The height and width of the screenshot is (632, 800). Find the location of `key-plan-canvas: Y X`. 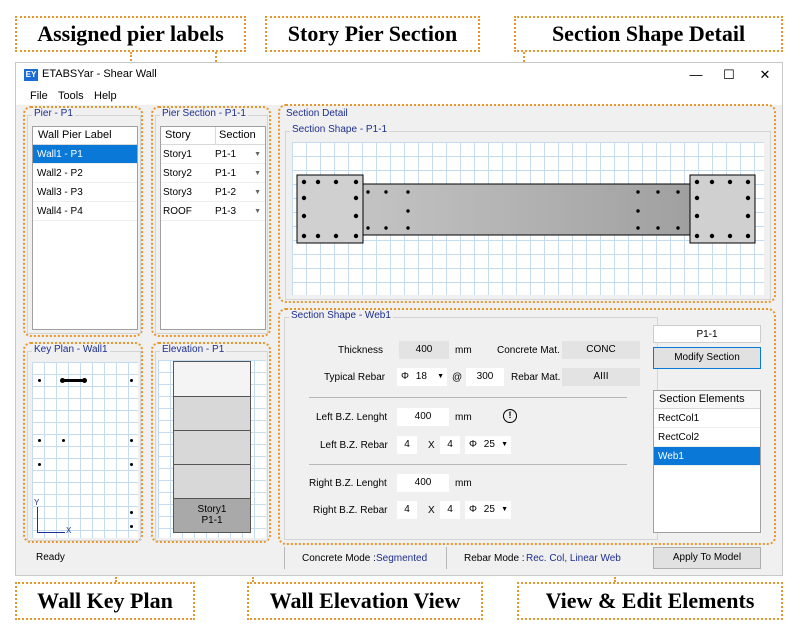

key-plan-canvas: Y X is located at coordinates (85, 450).